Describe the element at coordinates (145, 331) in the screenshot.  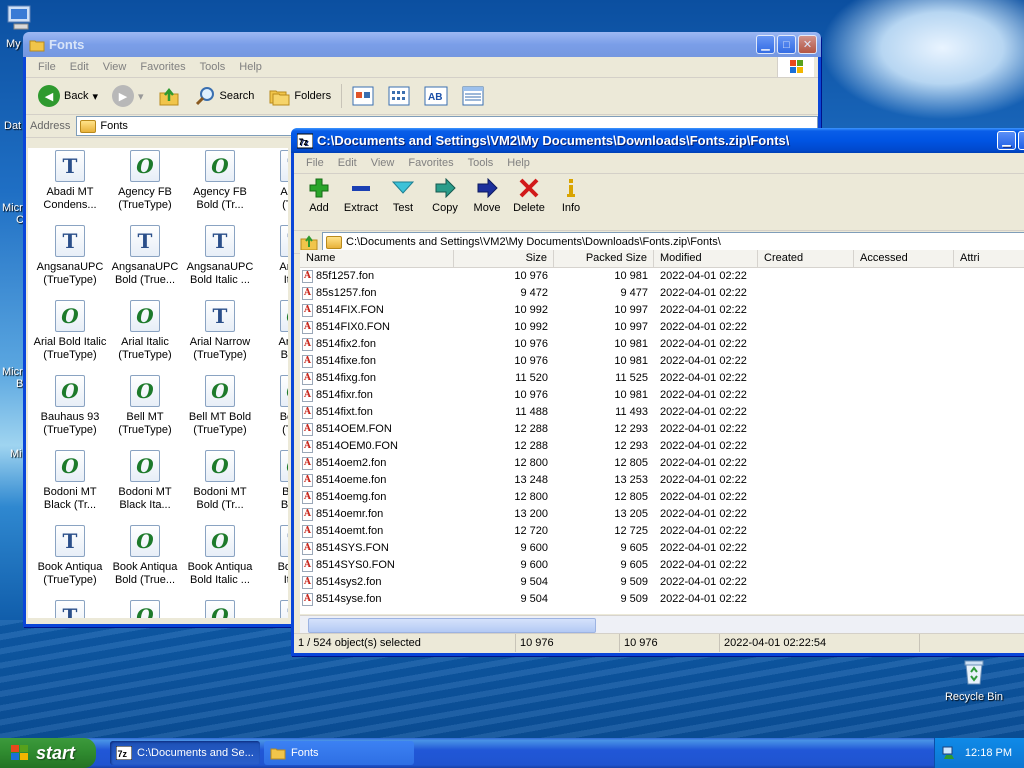
I see `font-file-item: O Arial Italic (TrueType)` at that location.